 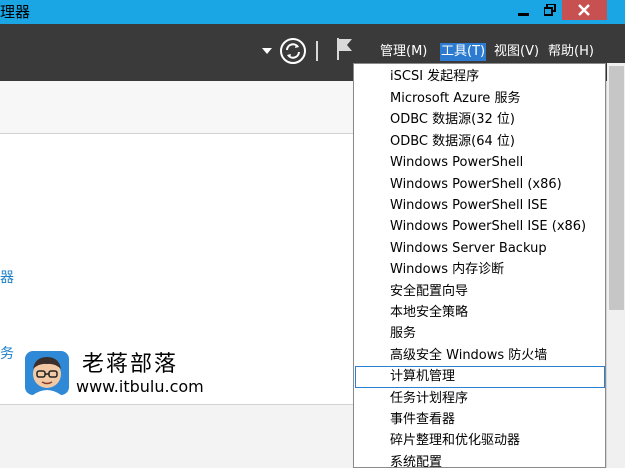 What do you see at coordinates (480, 227) in the screenshot?
I see `menu-item-powershell-ise-x86: Windows PowerShell ISE (x86)` at bounding box center [480, 227].